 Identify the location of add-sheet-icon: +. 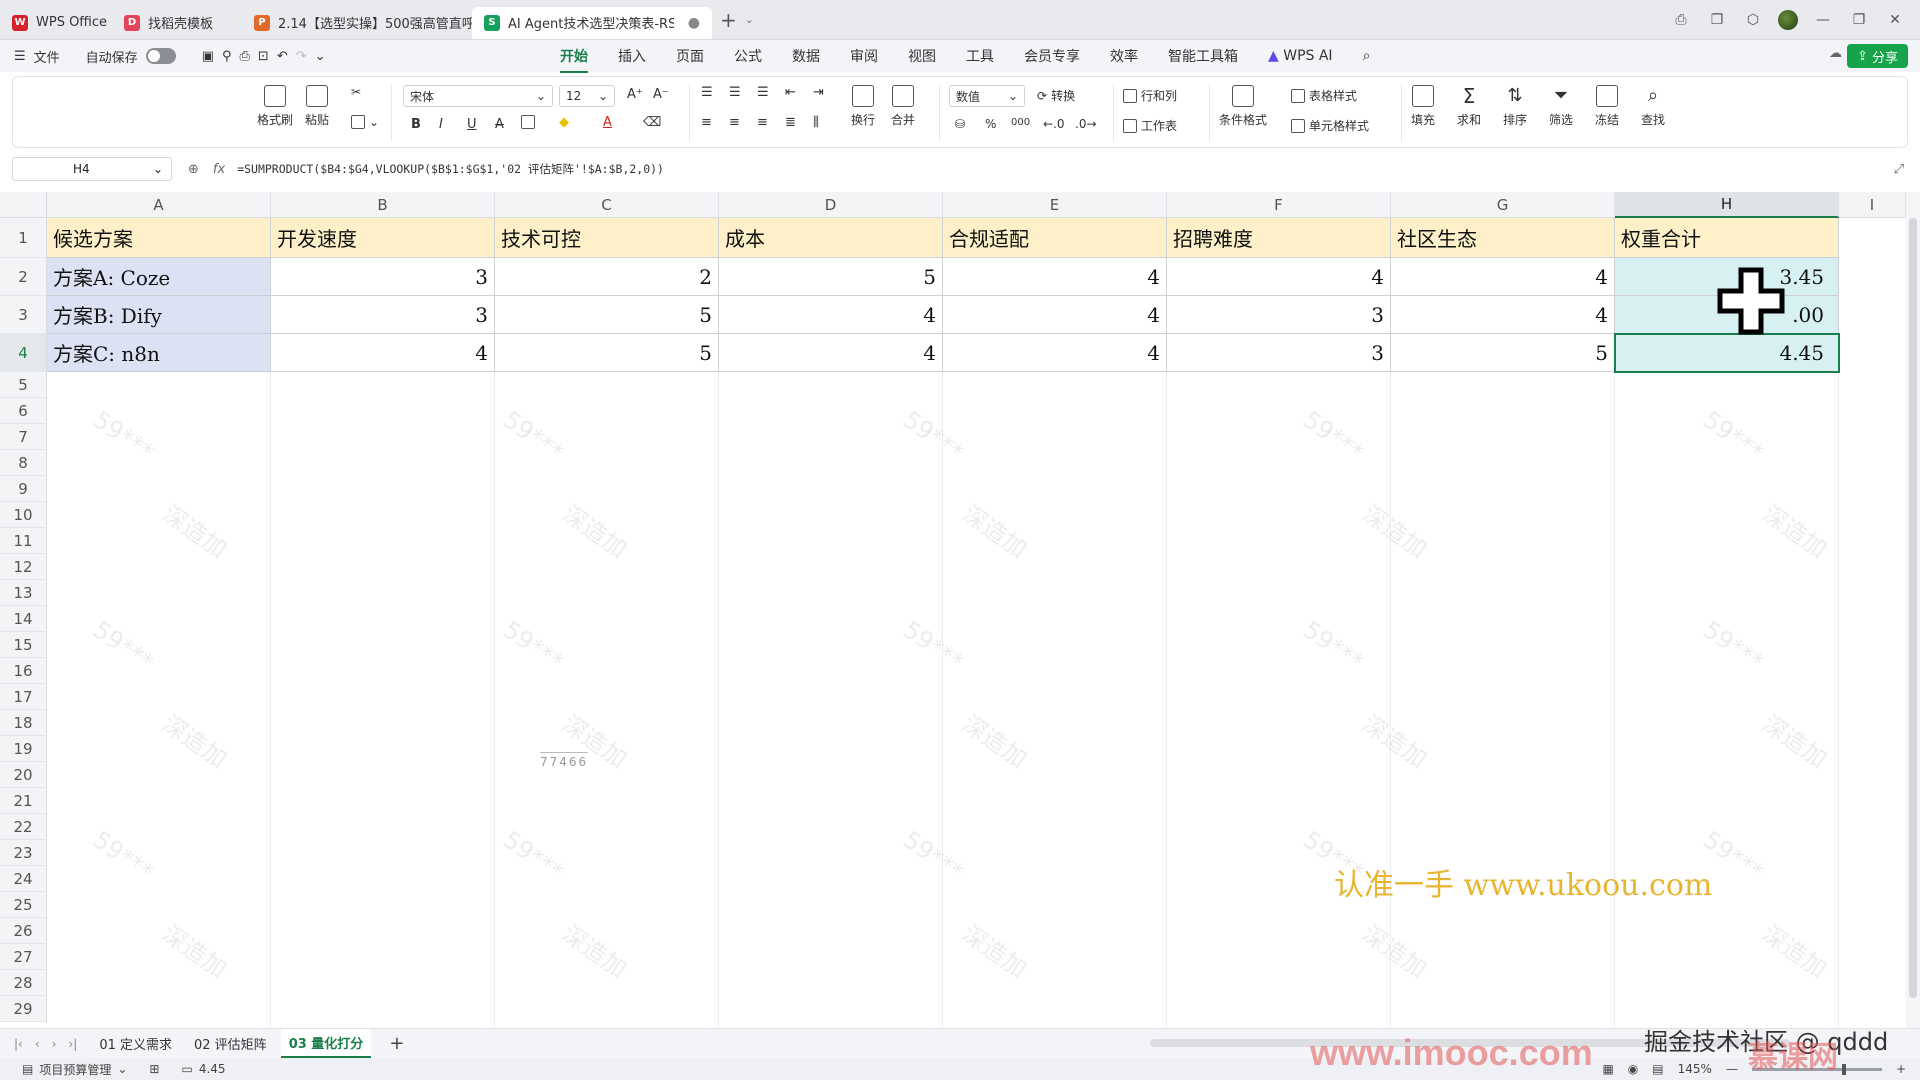
(396, 1043).